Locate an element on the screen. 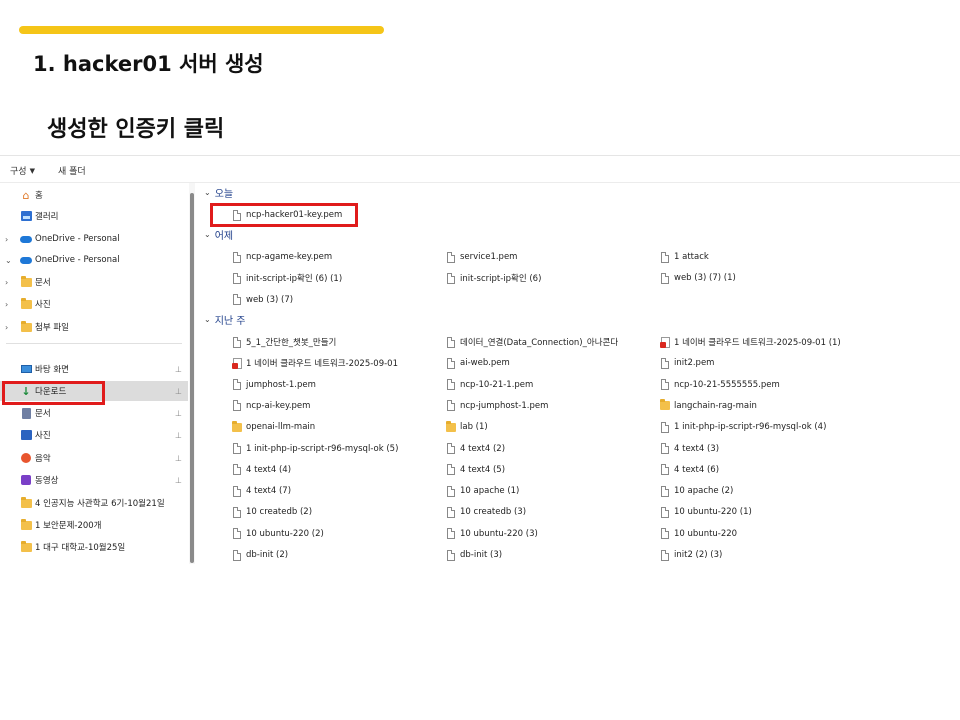 The height and width of the screenshot is (720, 960). file-item: 10 apache (1) is located at coordinates (482, 491).